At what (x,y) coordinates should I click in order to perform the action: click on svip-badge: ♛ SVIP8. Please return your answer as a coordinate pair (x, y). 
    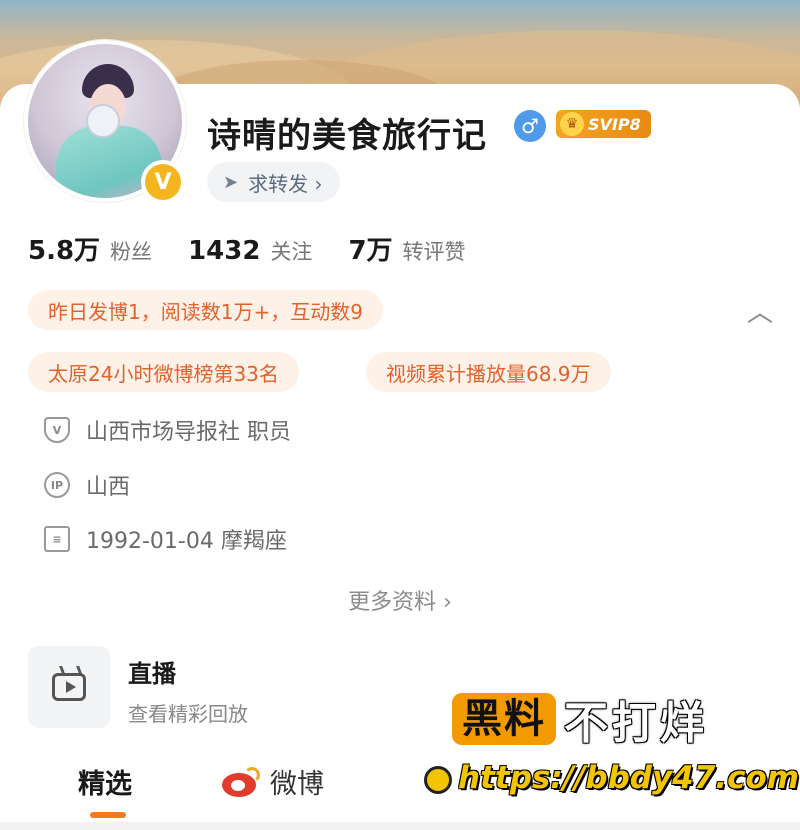
    Looking at the image, I should click on (603, 124).